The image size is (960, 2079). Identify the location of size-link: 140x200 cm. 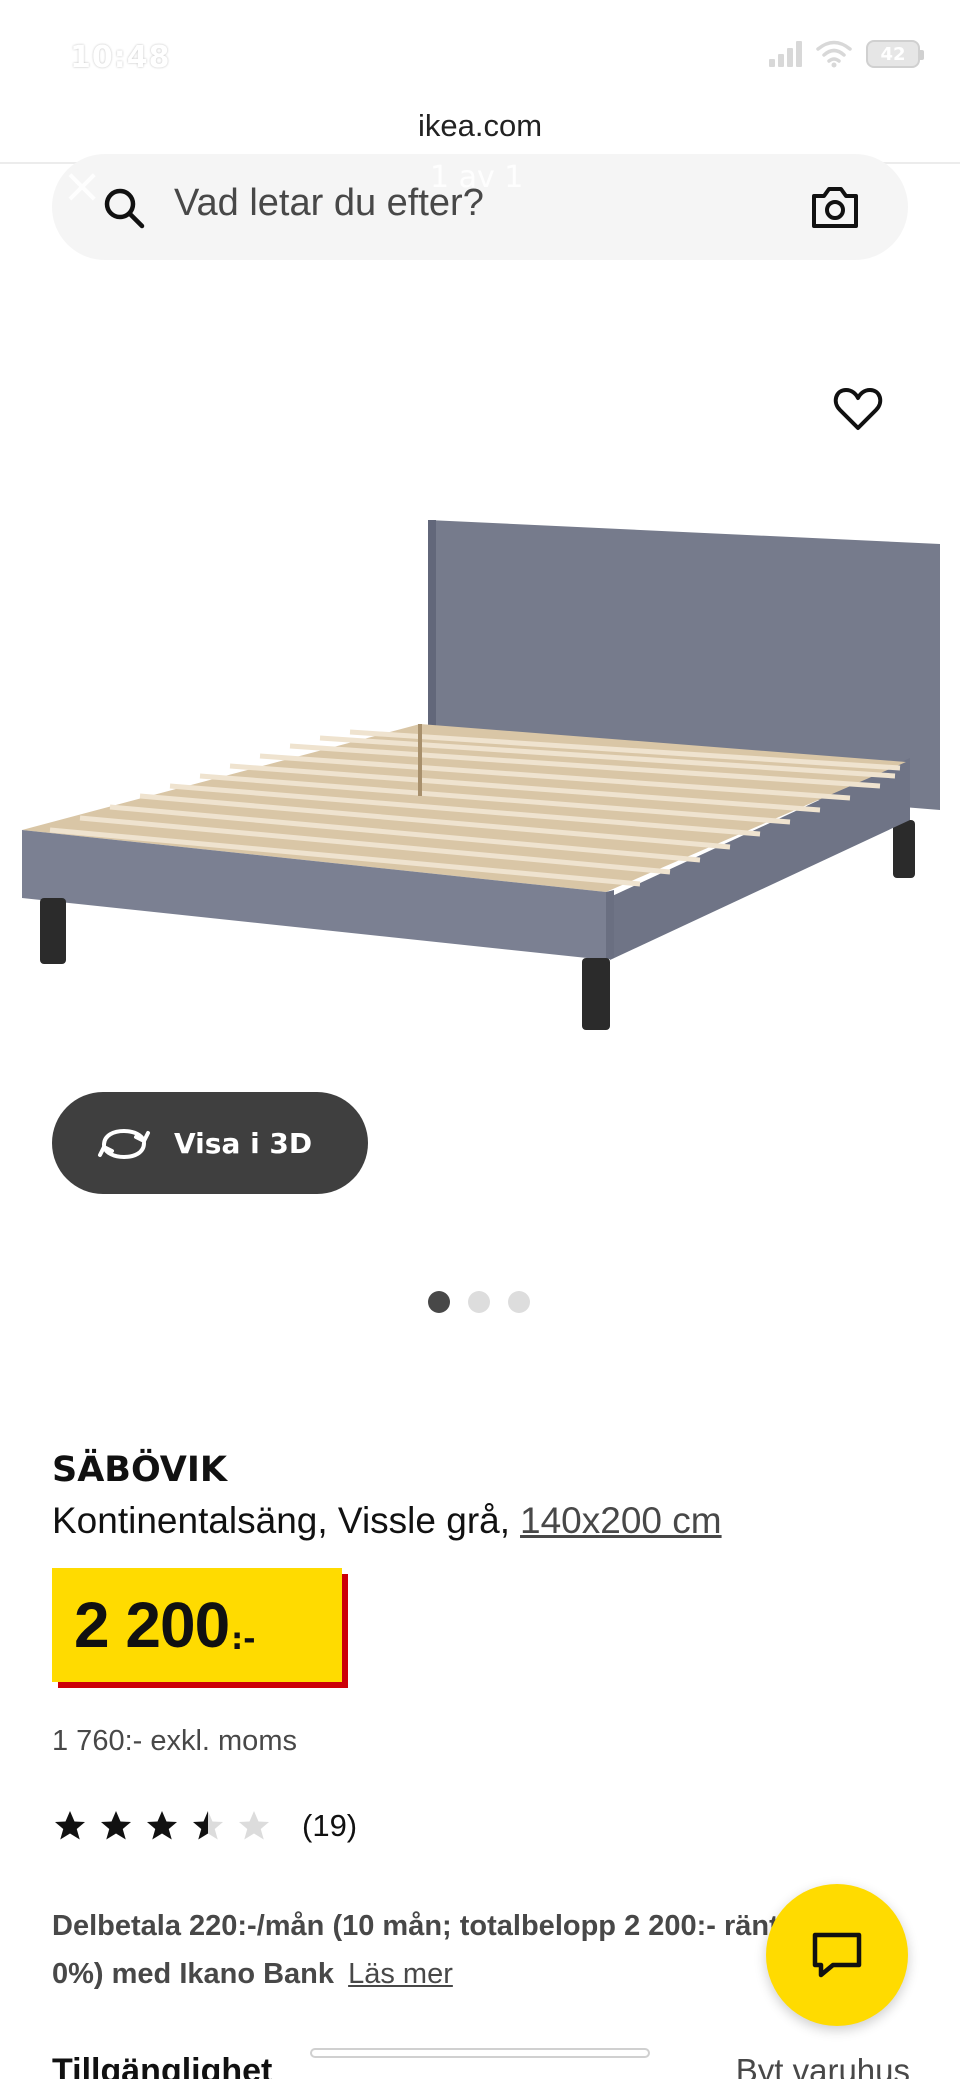
(621, 1520).